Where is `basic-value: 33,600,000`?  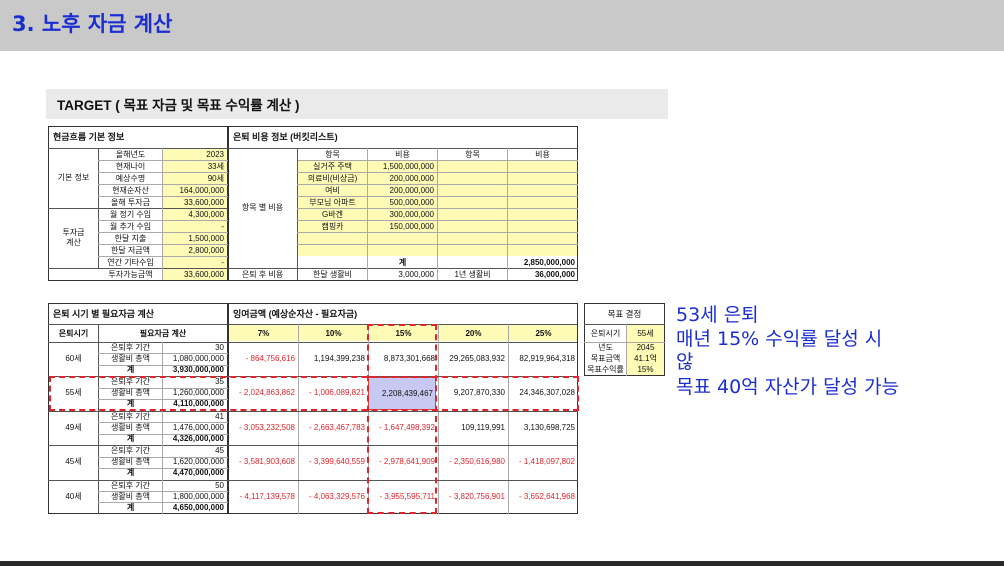
basic-value: 33,600,000 is located at coordinates (203, 202).